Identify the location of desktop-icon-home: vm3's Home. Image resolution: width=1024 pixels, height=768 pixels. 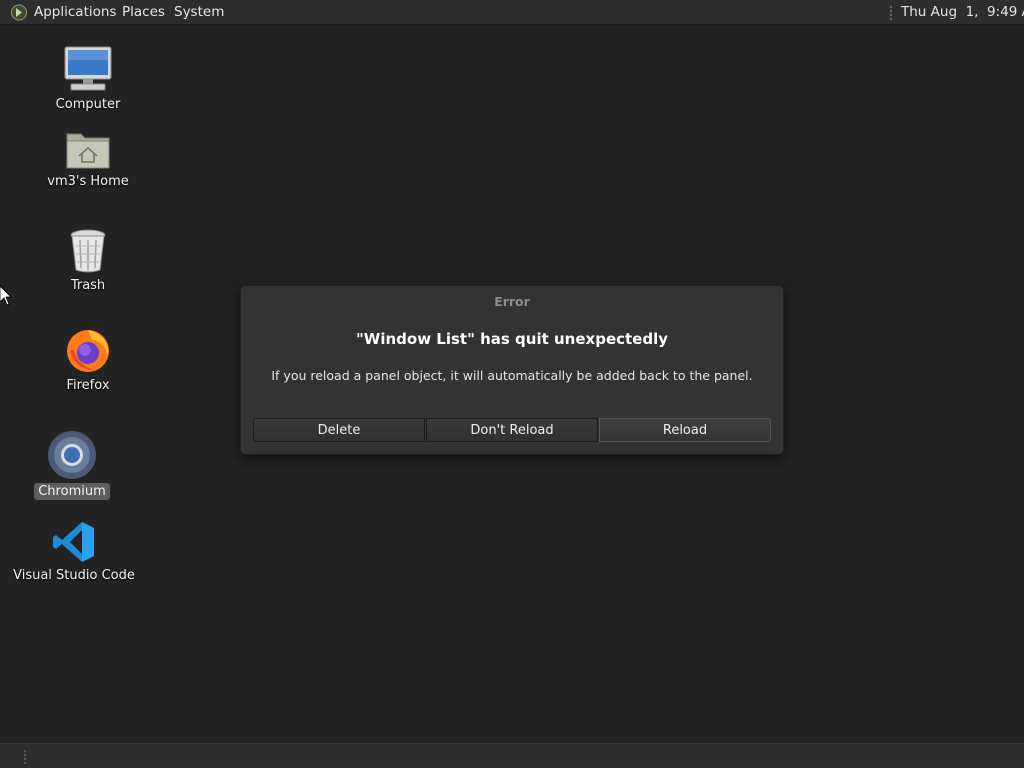
(88, 159).